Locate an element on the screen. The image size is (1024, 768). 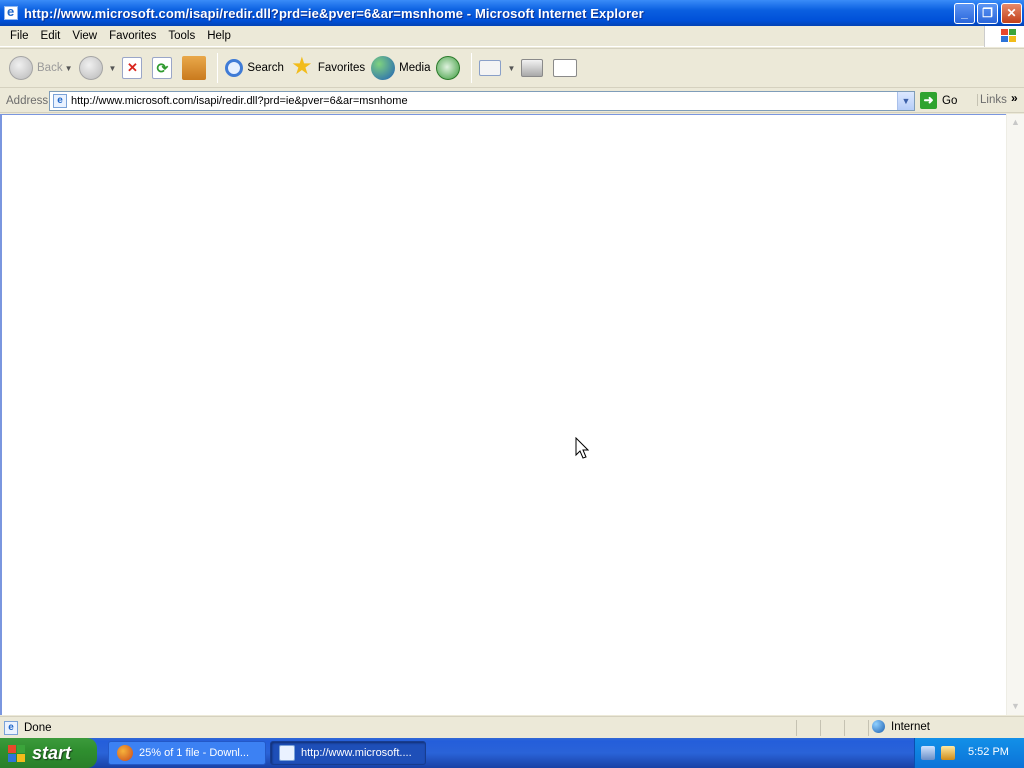
address-field: e ▼ is located at coordinates (482, 101).